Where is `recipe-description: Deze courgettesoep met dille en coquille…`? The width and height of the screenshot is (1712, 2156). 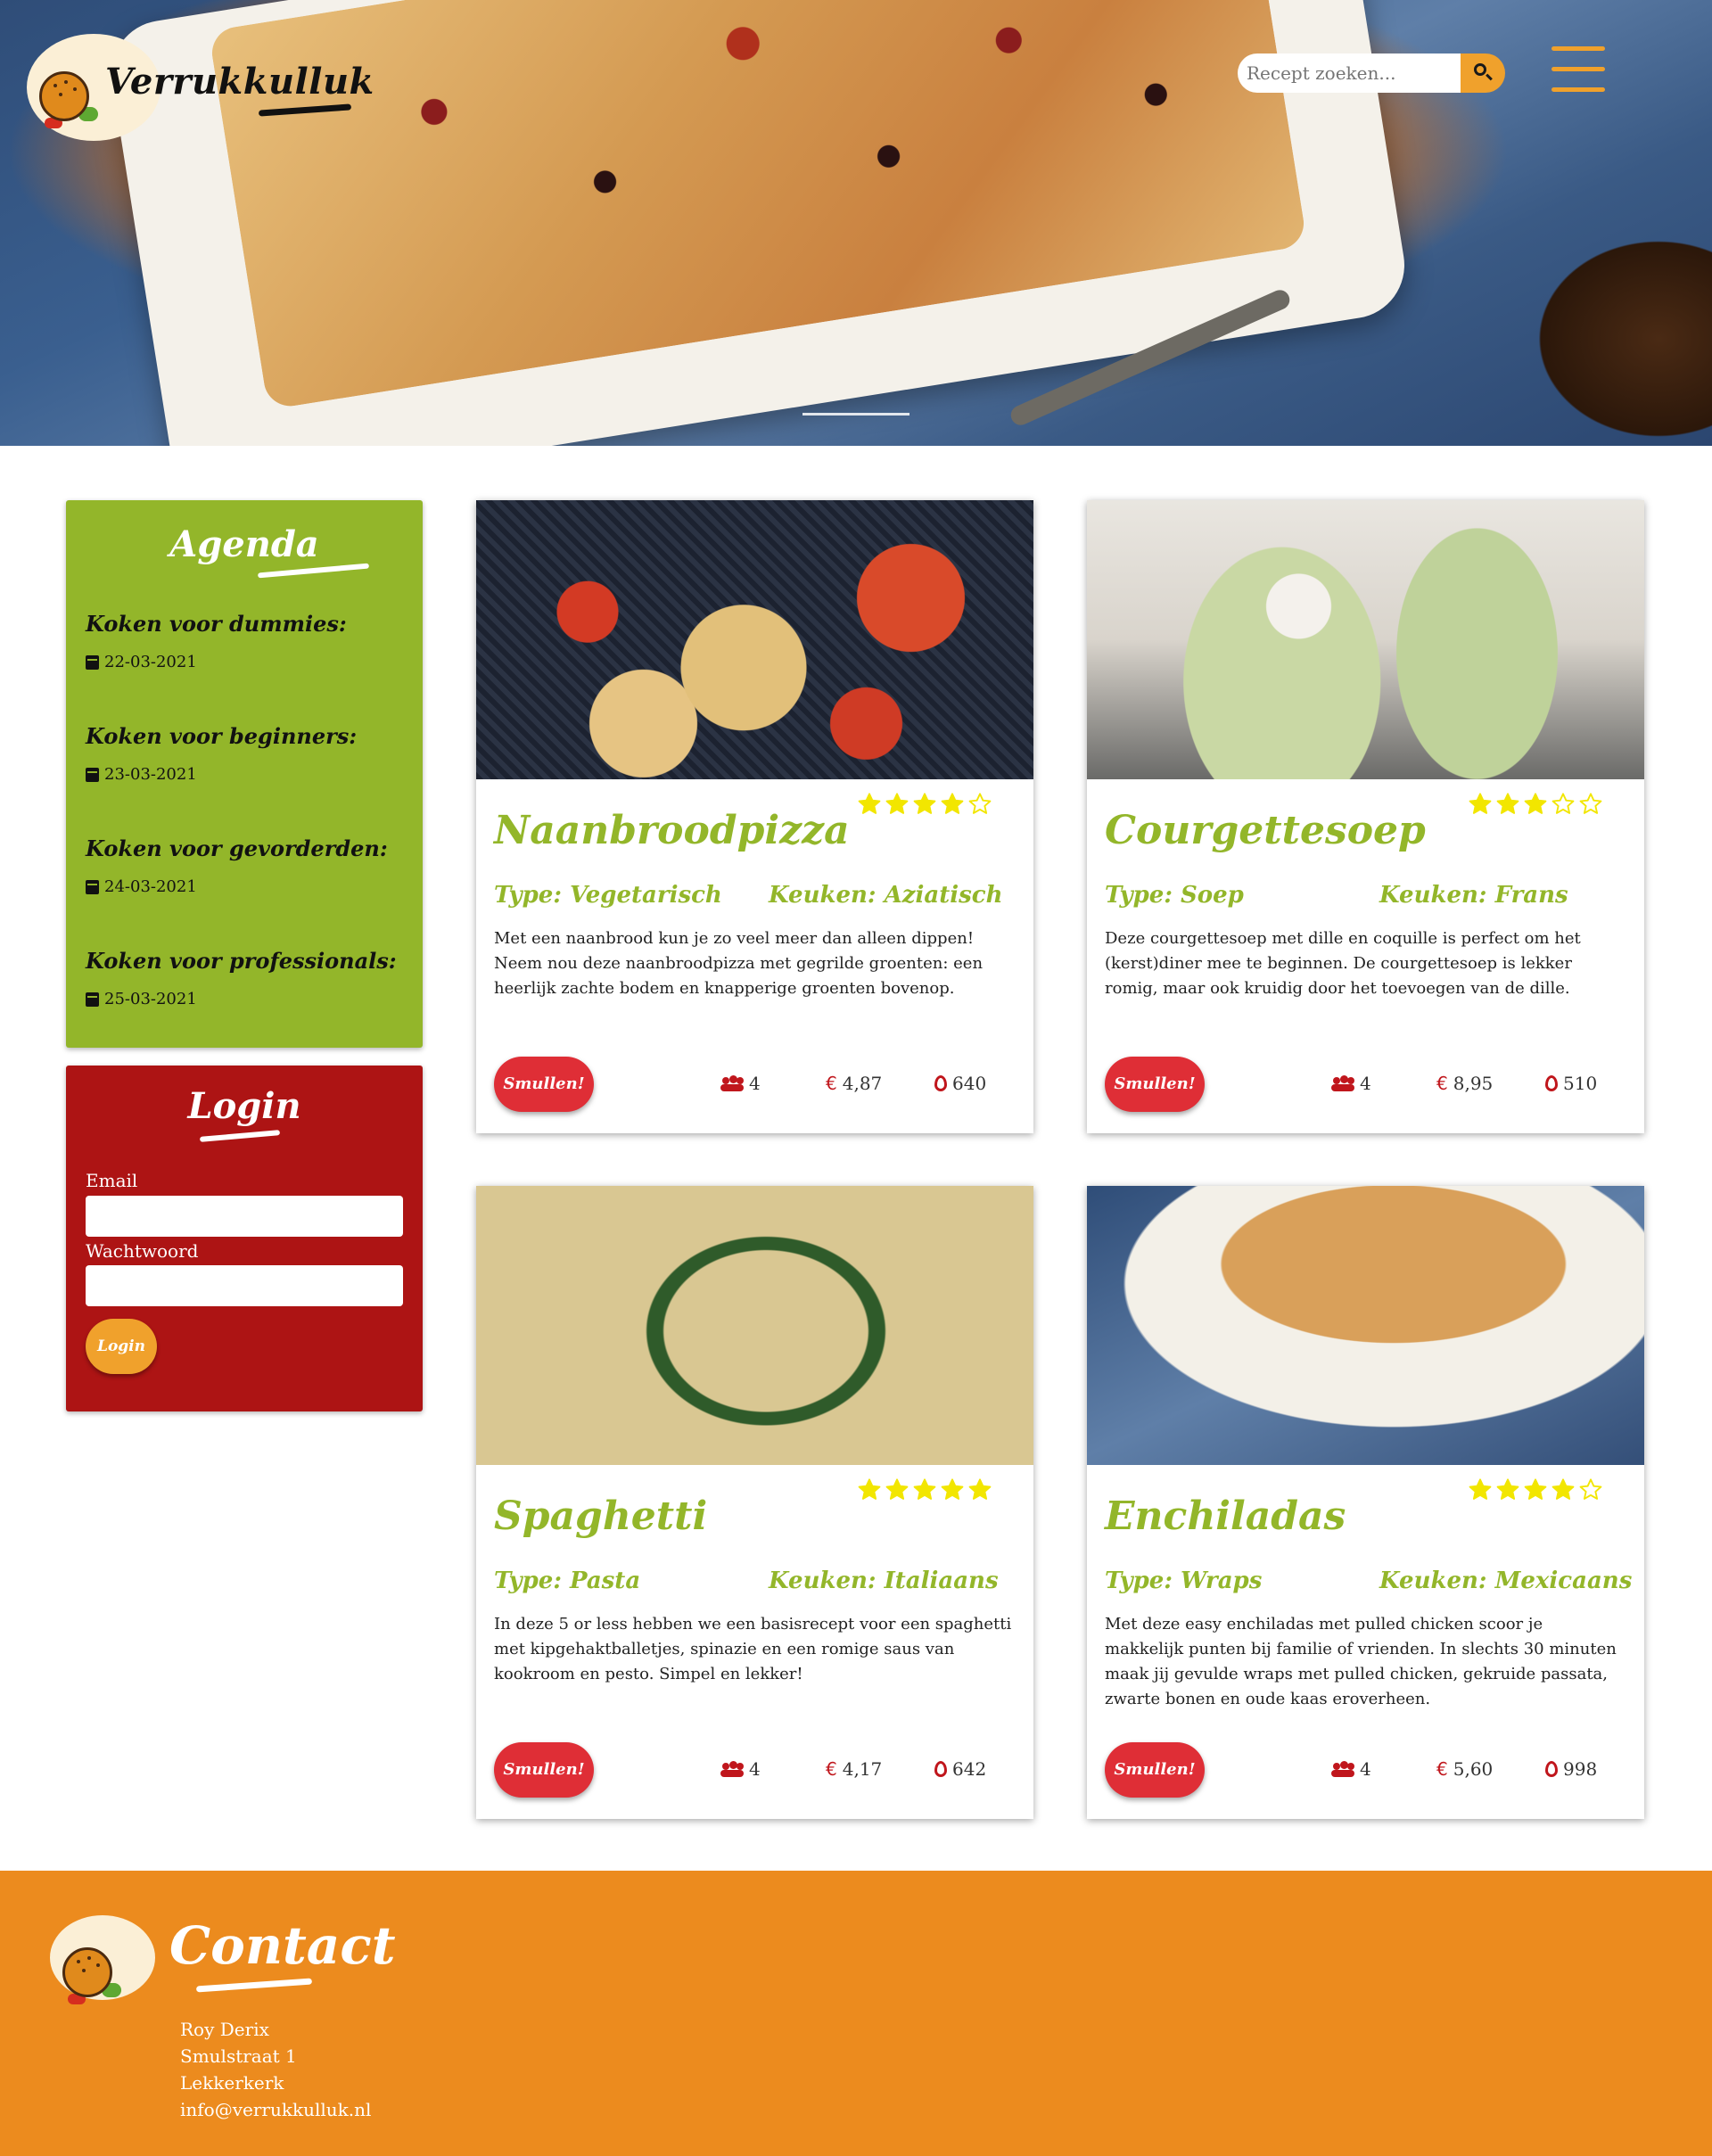
recipe-description: Deze courgettesoep met dille en coquille… is located at coordinates (1343, 963).